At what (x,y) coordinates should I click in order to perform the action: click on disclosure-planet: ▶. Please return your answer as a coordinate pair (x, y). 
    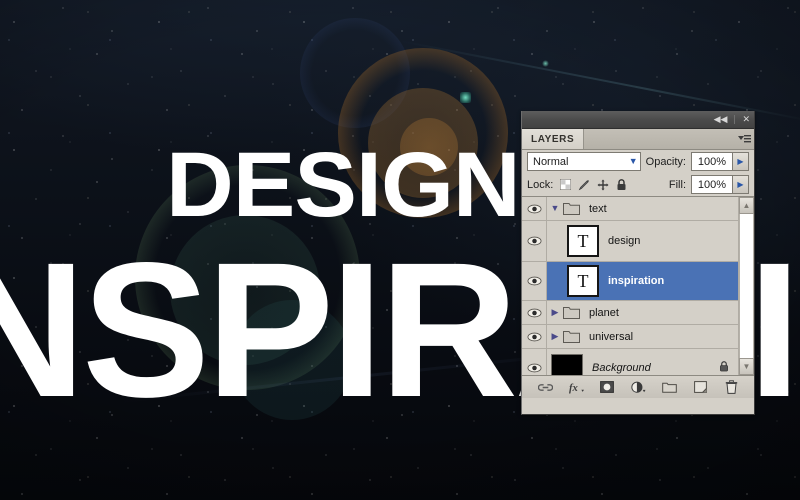
    Looking at the image, I should click on (555, 312).